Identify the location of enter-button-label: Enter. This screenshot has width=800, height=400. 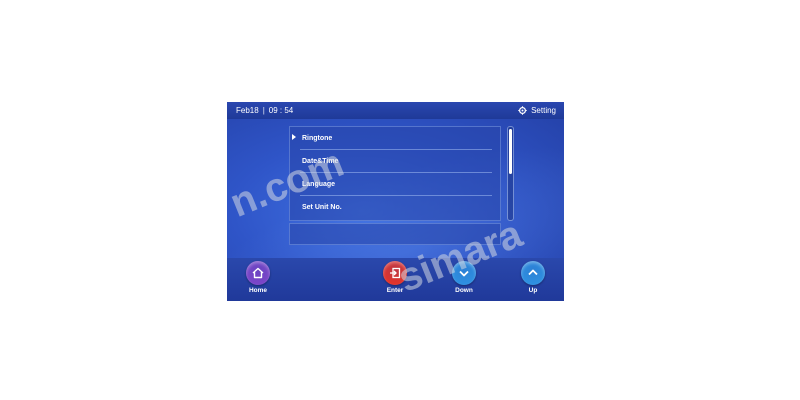
(395, 290).